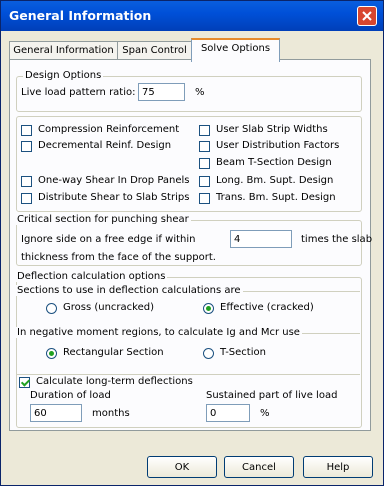  I want to click on user-slab-strip-label: User Slab Strip Widths, so click(272, 129).